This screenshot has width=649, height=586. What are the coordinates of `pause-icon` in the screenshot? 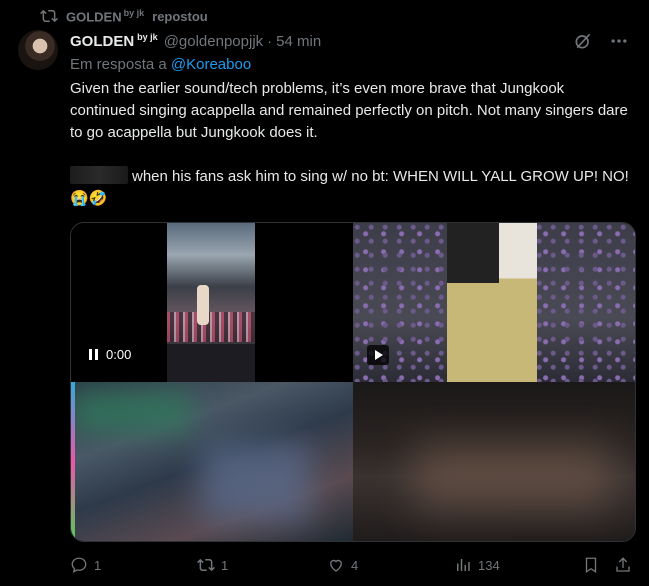 It's located at (93, 354).